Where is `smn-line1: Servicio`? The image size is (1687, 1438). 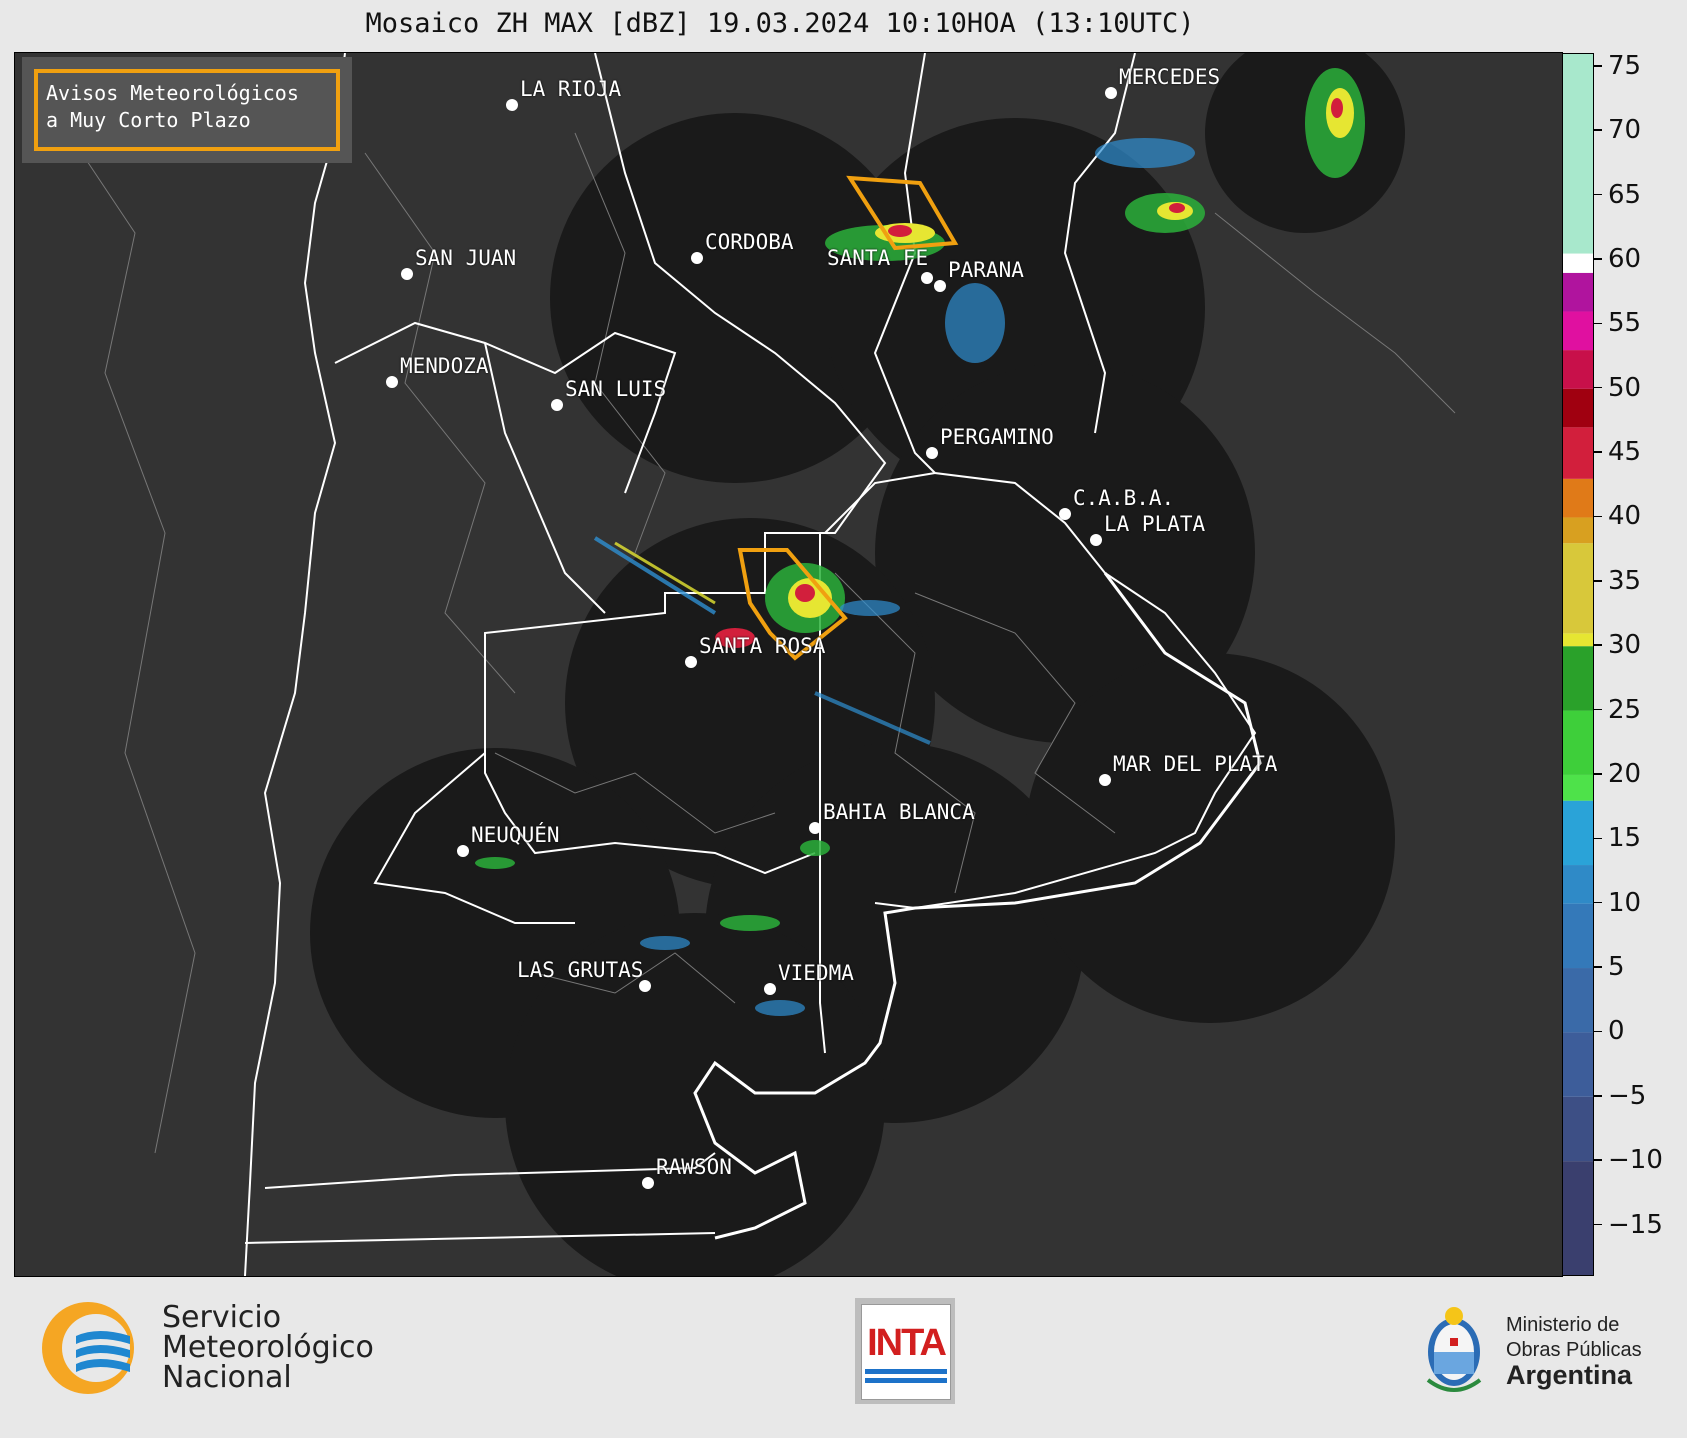
smn-line1: Servicio is located at coordinates (222, 1317).